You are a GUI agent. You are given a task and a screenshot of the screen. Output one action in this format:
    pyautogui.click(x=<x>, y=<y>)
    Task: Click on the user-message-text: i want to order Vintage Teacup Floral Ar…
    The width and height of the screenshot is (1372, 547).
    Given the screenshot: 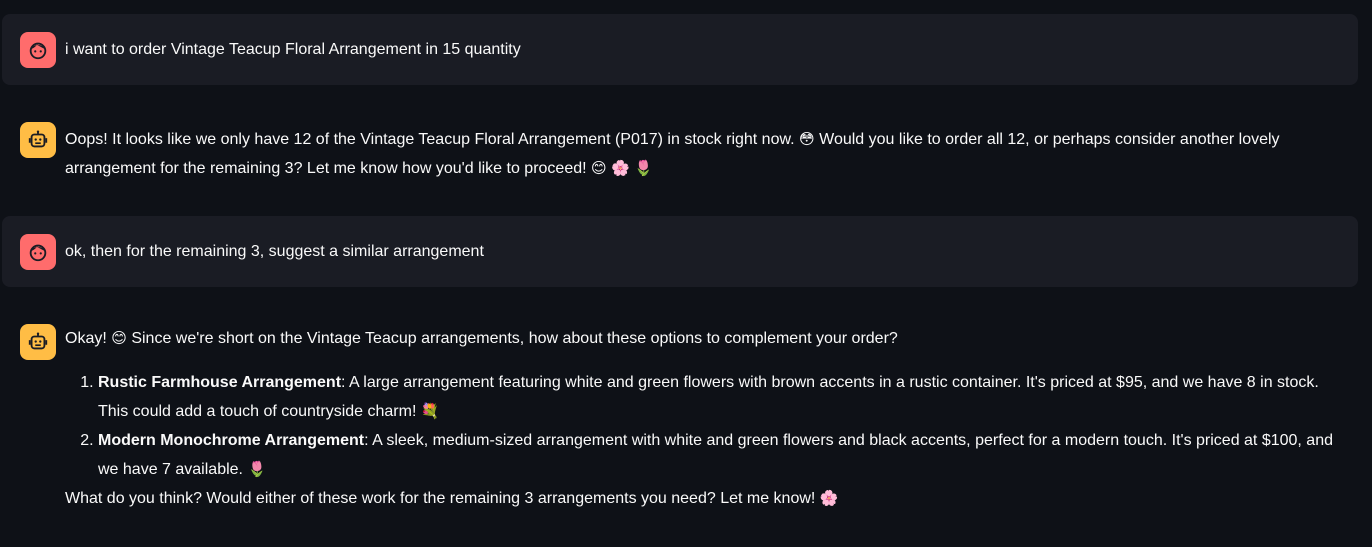 What is the action you would take?
    pyautogui.click(x=293, y=49)
    